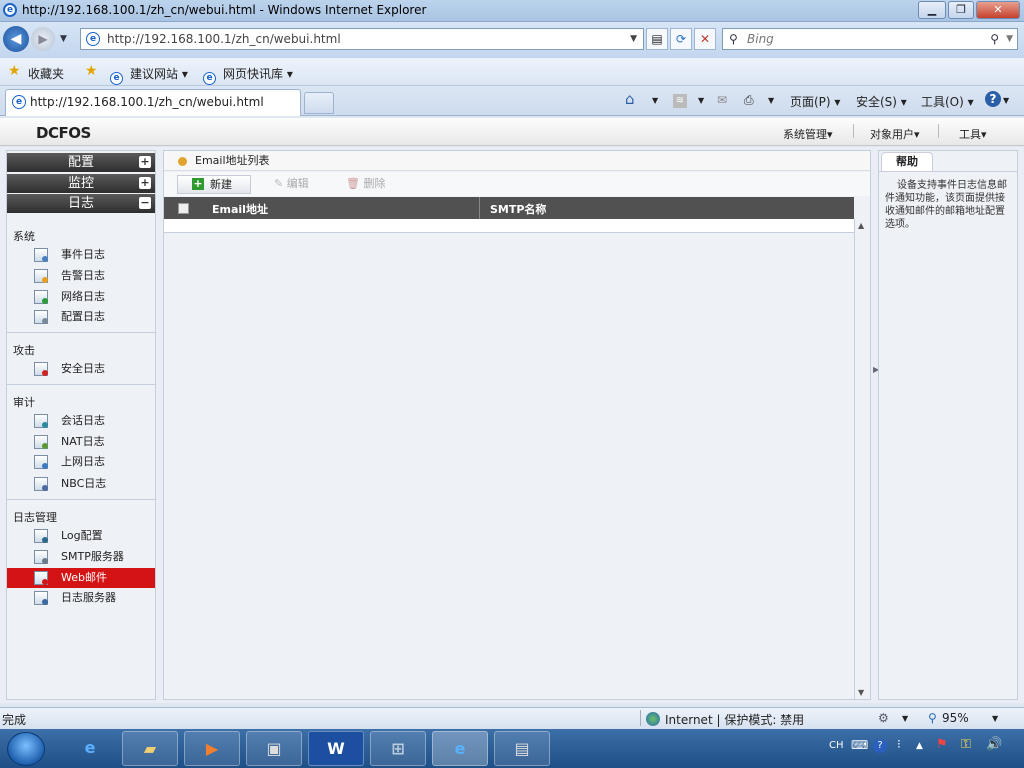  What do you see at coordinates (517, 184) in the screenshot?
I see `list-toolbar: + 新建 ✎ 编辑 🗑 删除` at bounding box center [517, 184].